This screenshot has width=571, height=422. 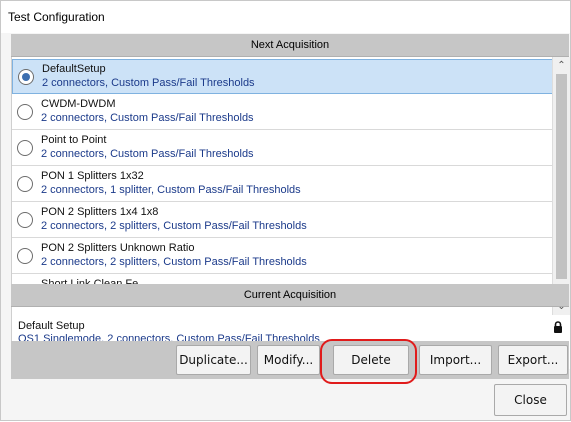 I want to click on item-name: PON 2 Splitters 1x4 1x8, so click(x=100, y=212).